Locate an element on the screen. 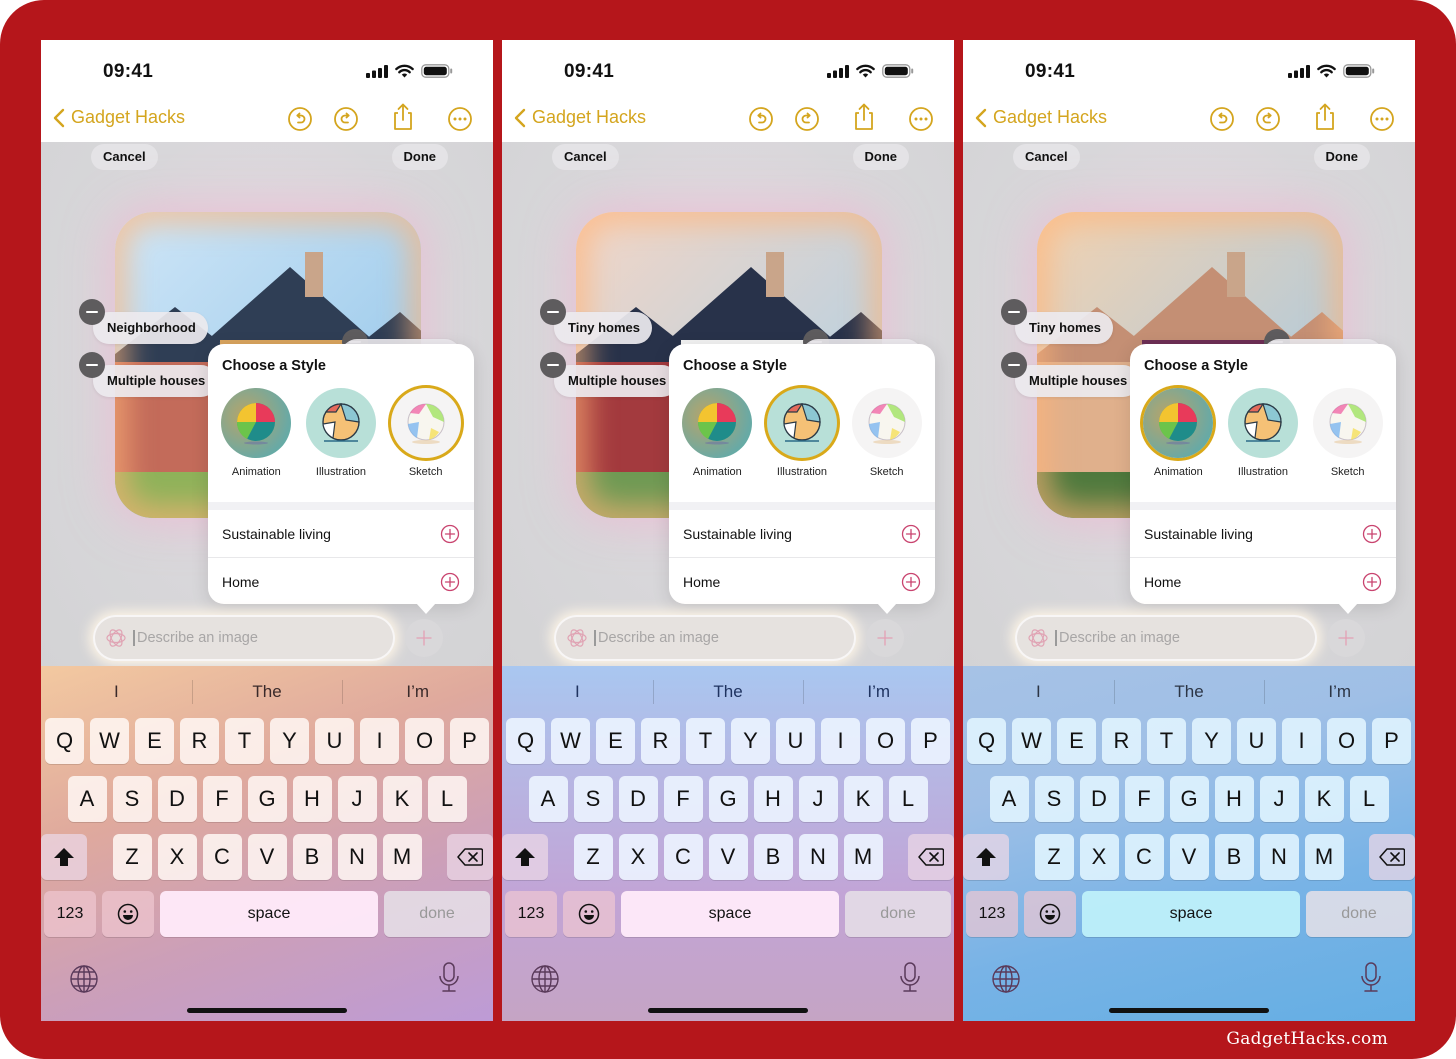 The width and height of the screenshot is (1456, 1059). key-h: H is located at coordinates (773, 799).